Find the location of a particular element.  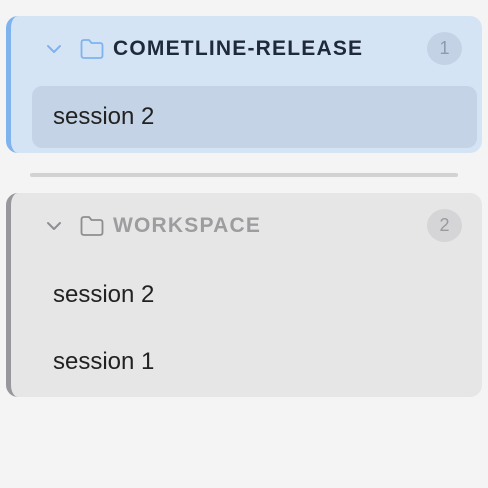

session-count-badge: 2 is located at coordinates (444, 225).